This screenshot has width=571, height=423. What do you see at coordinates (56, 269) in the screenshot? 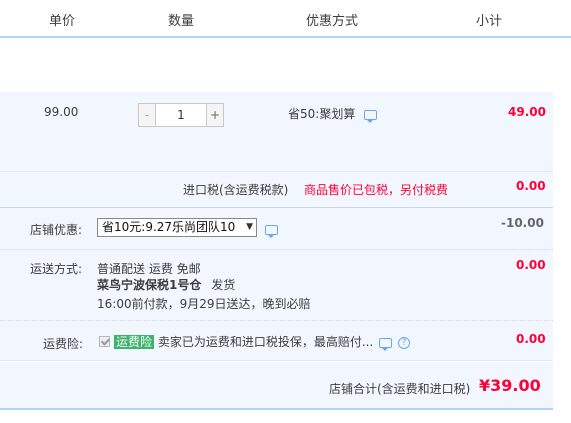
I see `shipping-label: 运送方式:` at bounding box center [56, 269].